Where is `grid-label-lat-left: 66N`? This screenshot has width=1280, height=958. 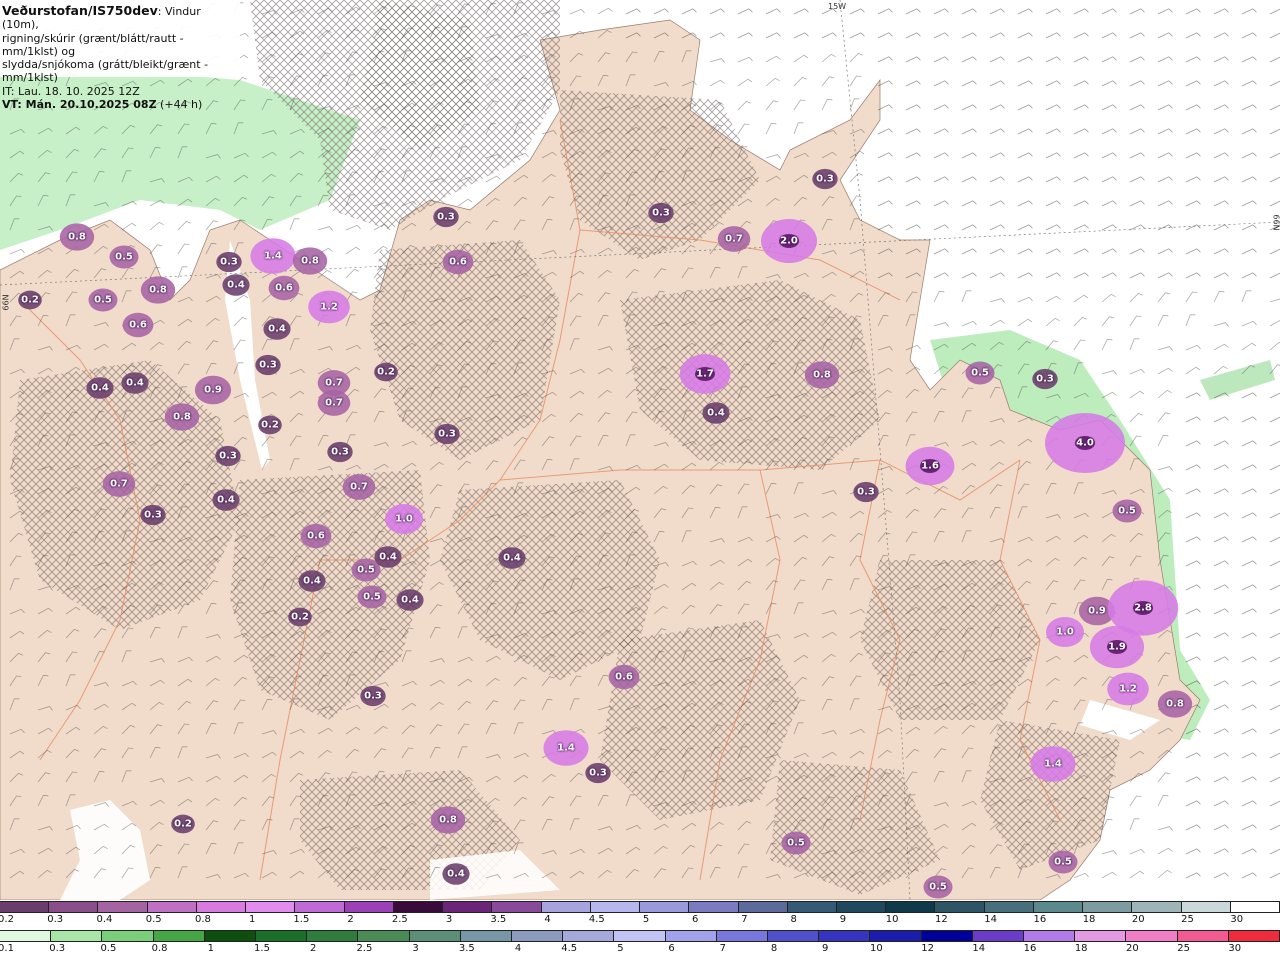 grid-label-lat-left: 66N is located at coordinates (6, 302).